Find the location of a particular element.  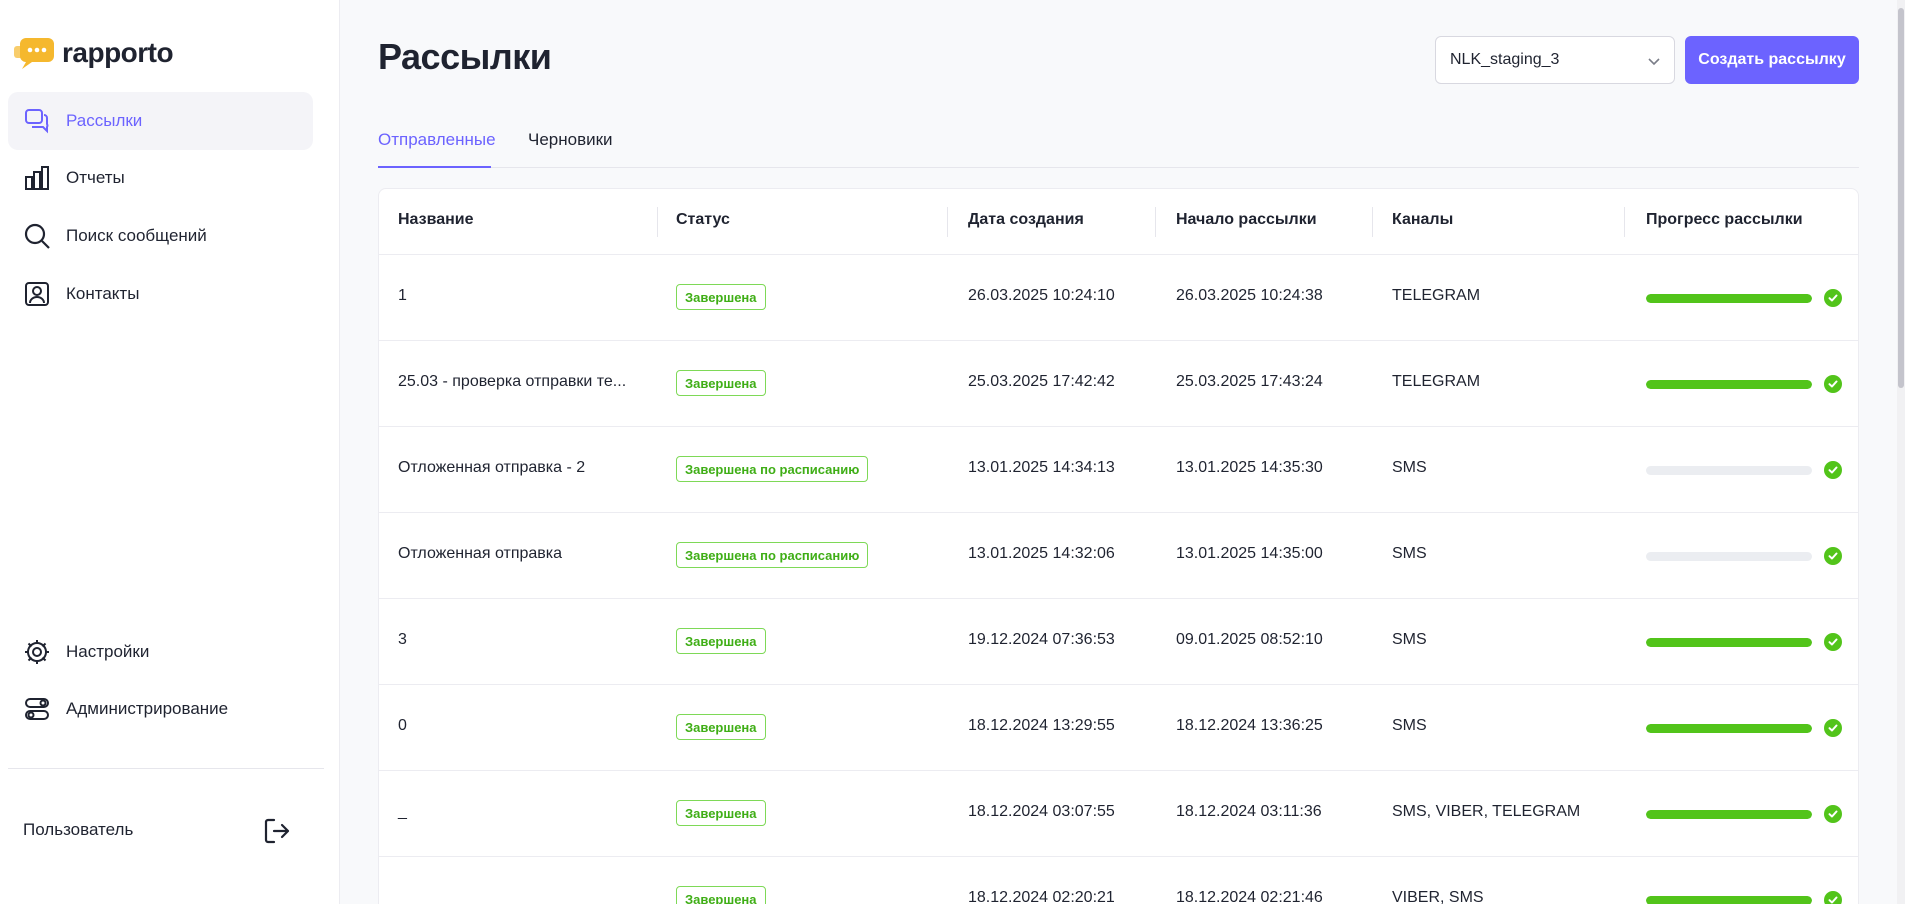

column-header-started: Начало рассылки is located at coordinates (1246, 220).